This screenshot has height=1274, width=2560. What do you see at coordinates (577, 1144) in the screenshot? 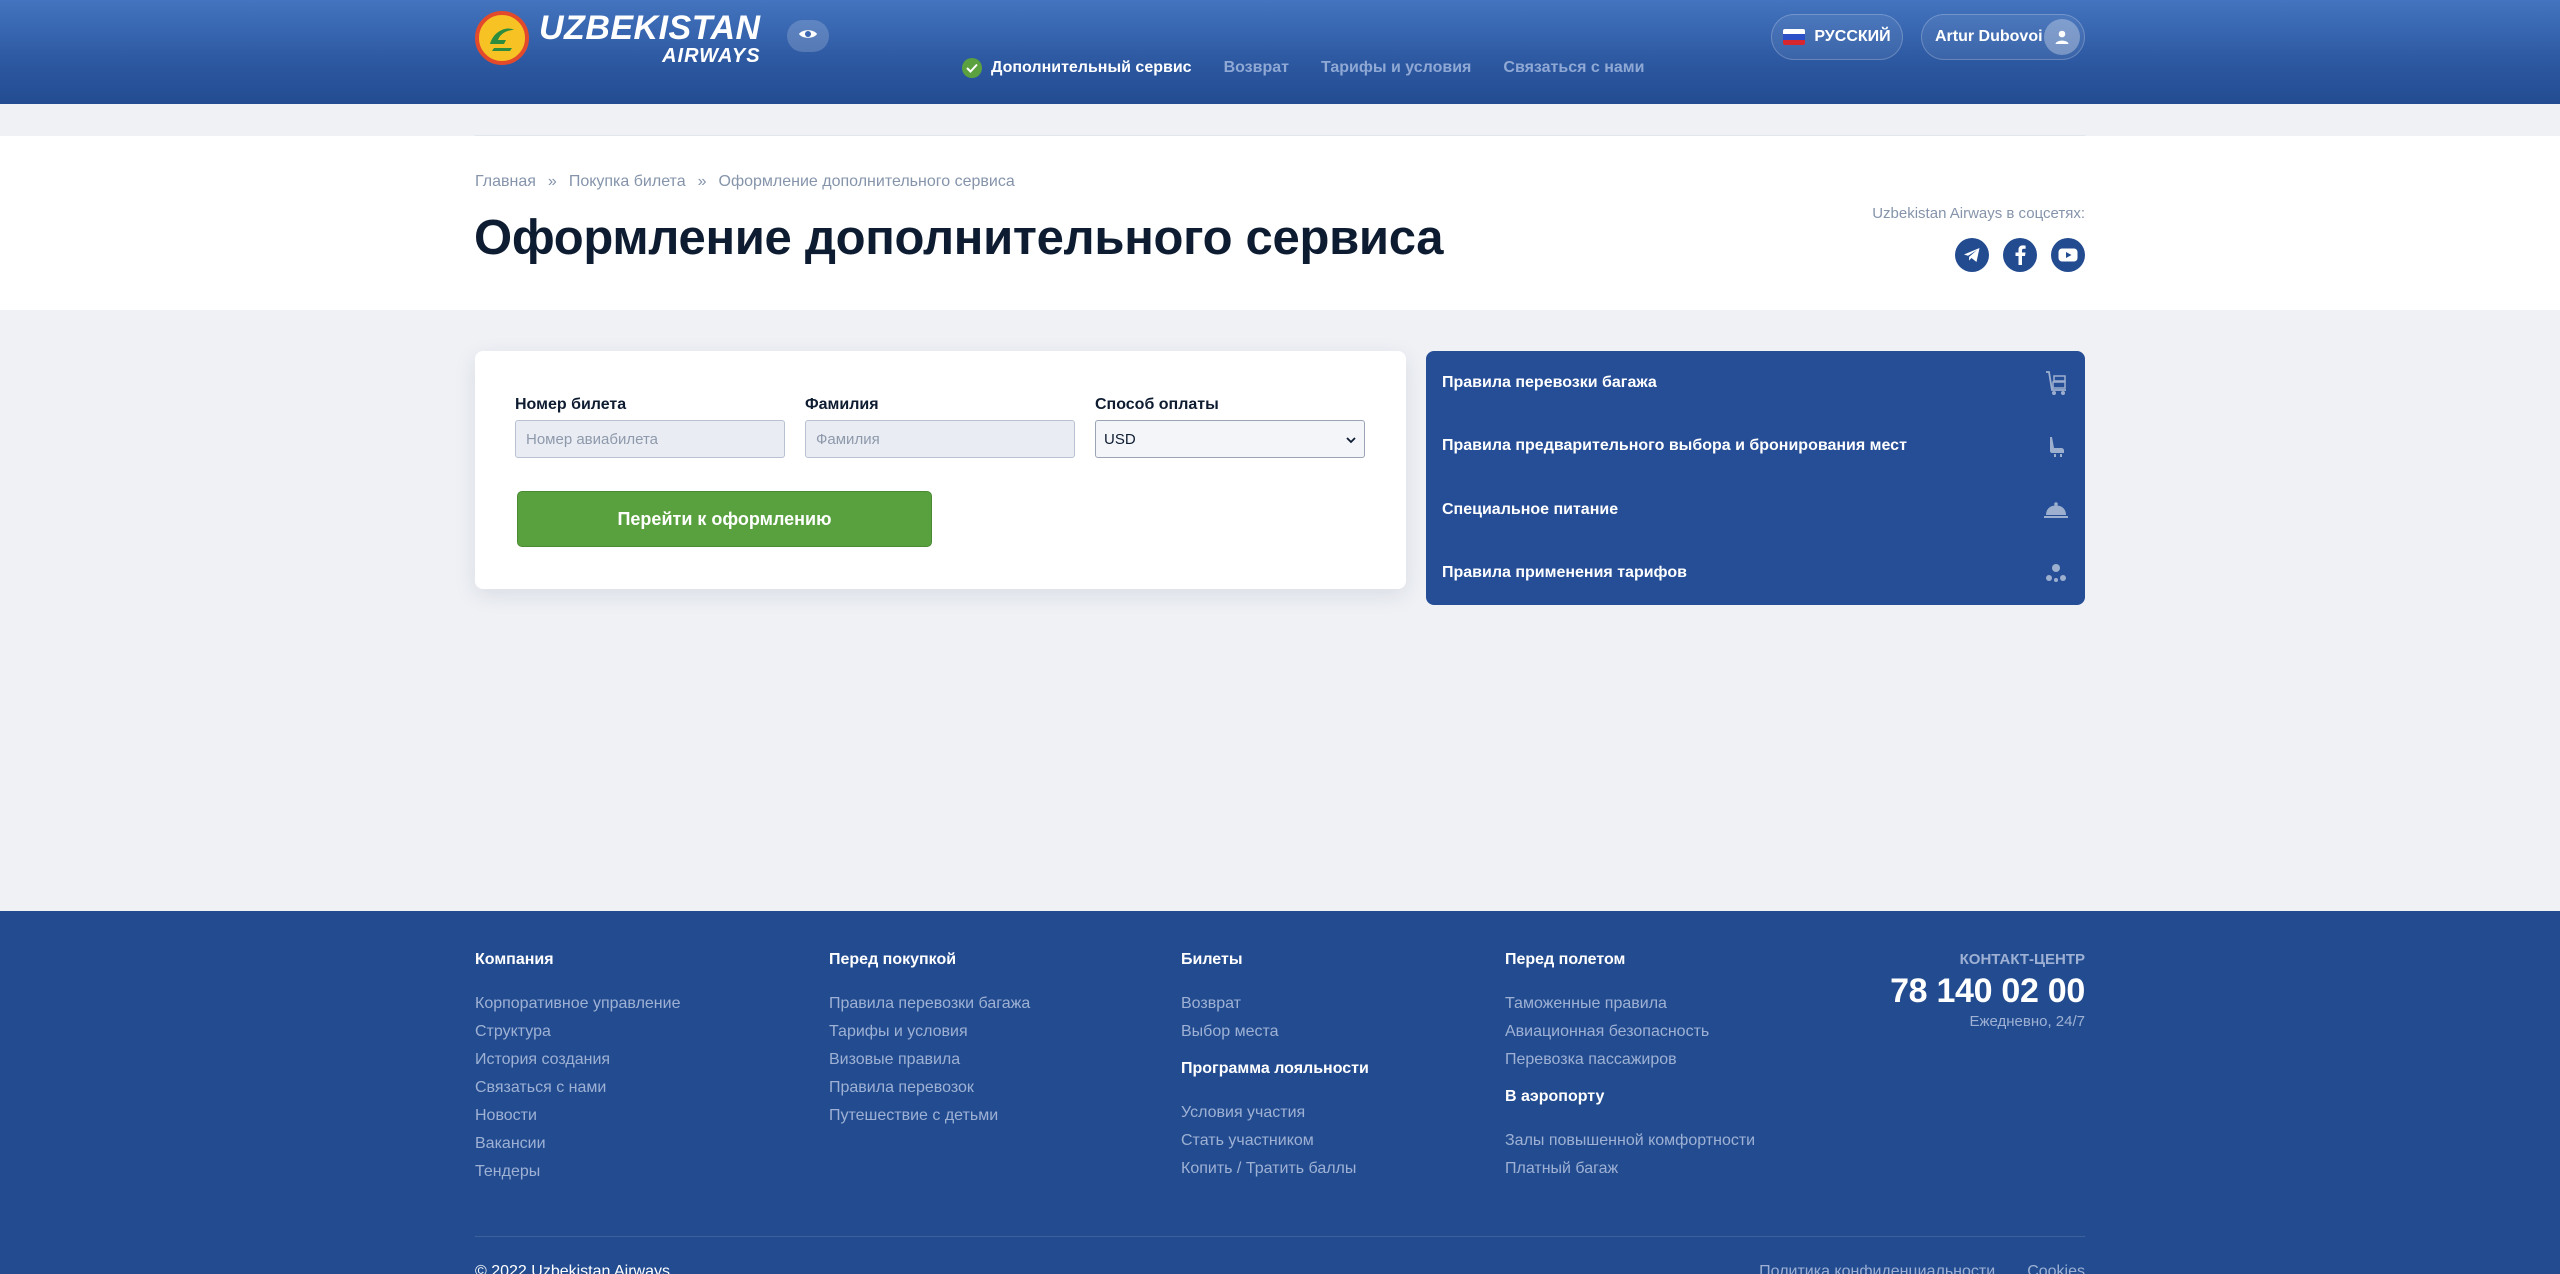
I see `footer-link: Вакансии` at bounding box center [577, 1144].